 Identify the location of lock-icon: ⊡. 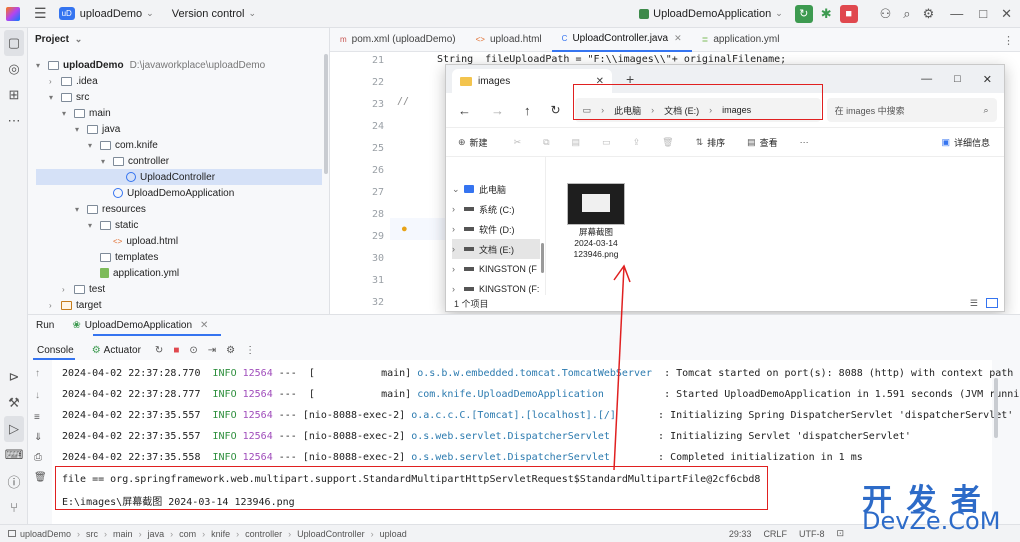
(840, 533).